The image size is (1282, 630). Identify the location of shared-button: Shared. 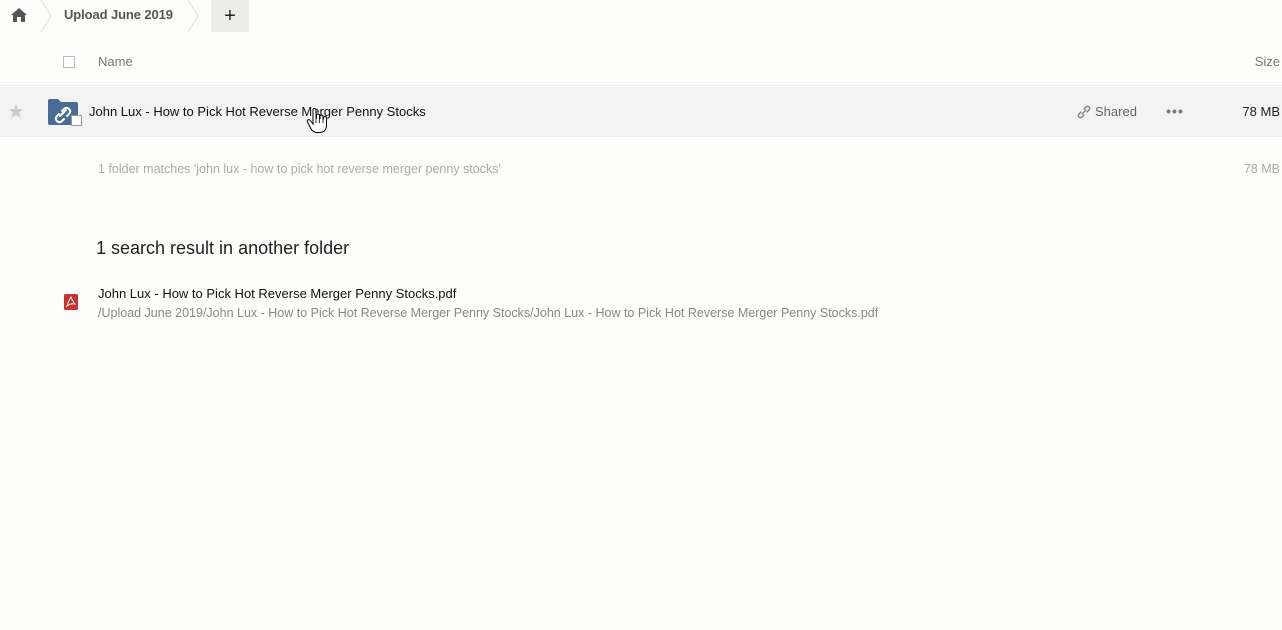
(1107, 111).